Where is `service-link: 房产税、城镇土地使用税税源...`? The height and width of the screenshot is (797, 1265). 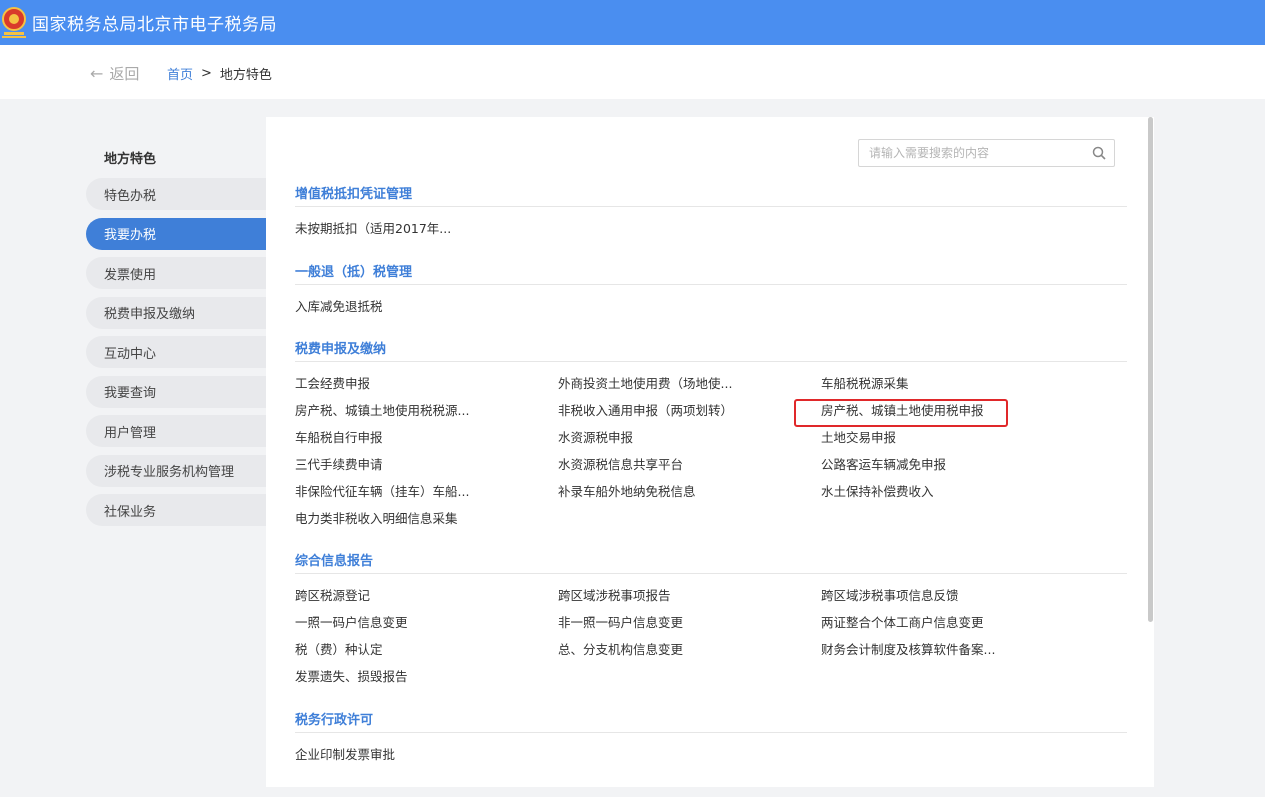 service-link: 房产税、城镇土地使用税税源... is located at coordinates (426, 410).